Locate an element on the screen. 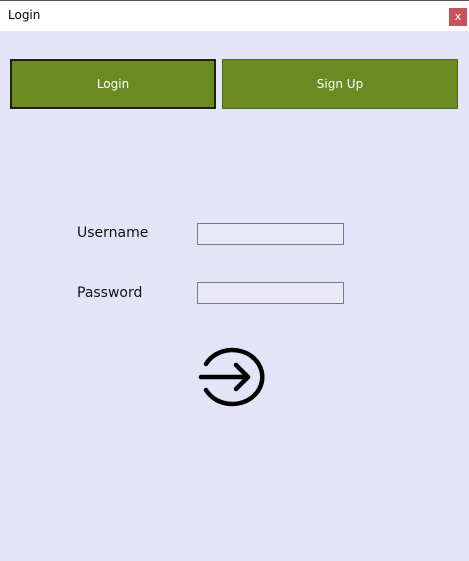 The image size is (469, 561). login-tab-button: Login is located at coordinates (113, 84).